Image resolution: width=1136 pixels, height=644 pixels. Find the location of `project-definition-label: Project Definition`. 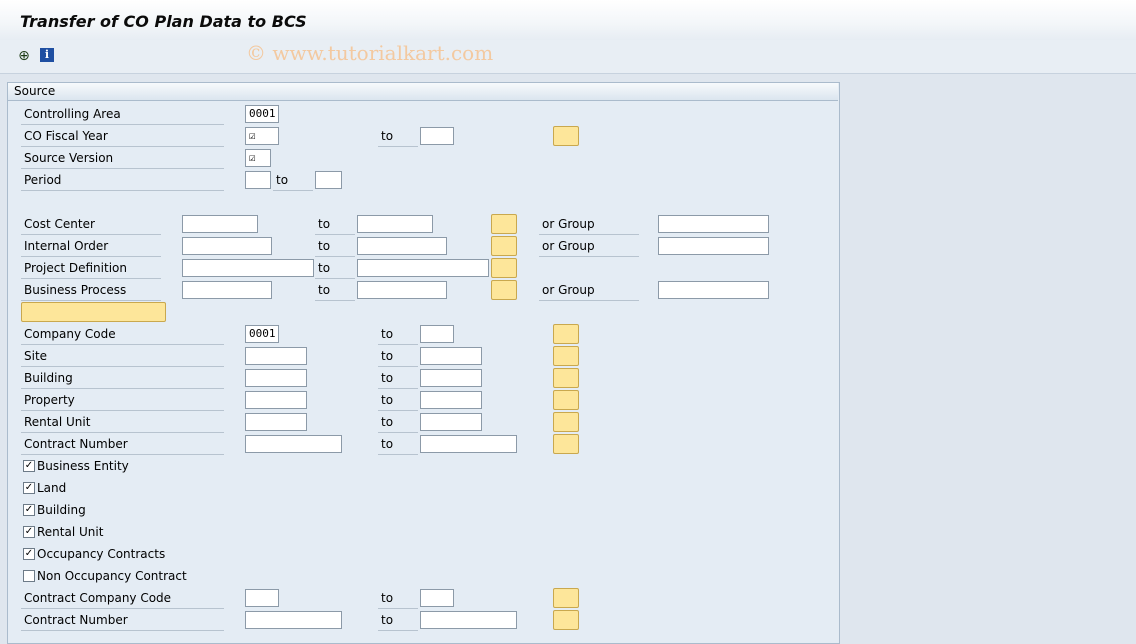

project-definition-label: Project Definition is located at coordinates (91, 268).